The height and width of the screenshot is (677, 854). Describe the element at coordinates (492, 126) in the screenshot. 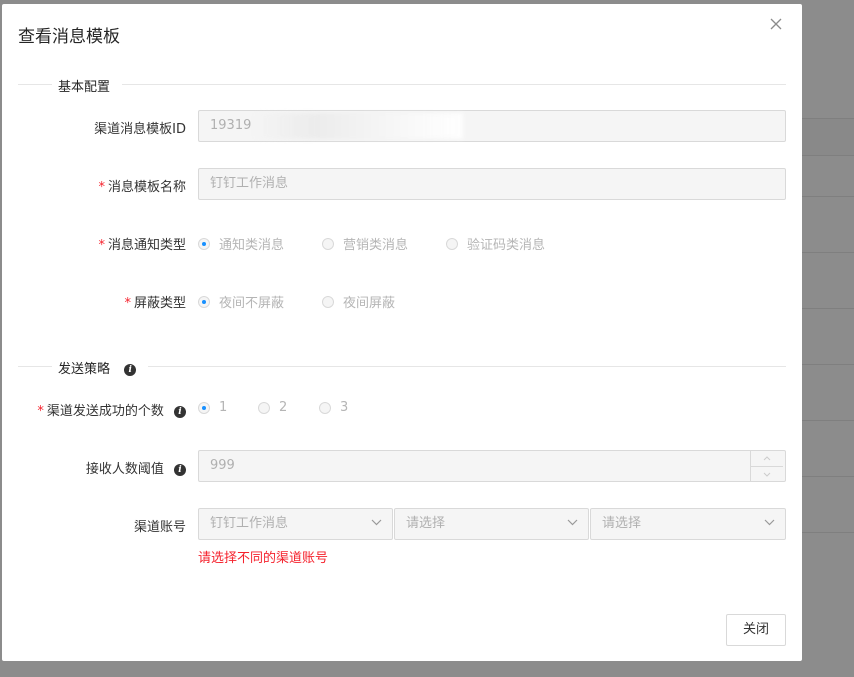

I see `template-id-input: 19319` at that location.